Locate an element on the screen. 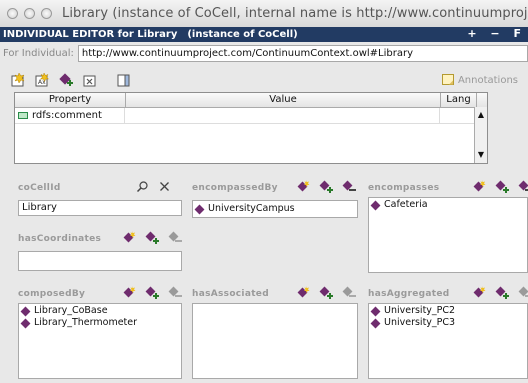 This screenshot has width=528, height=383. list-item: UniversityCampus is located at coordinates (275, 209).